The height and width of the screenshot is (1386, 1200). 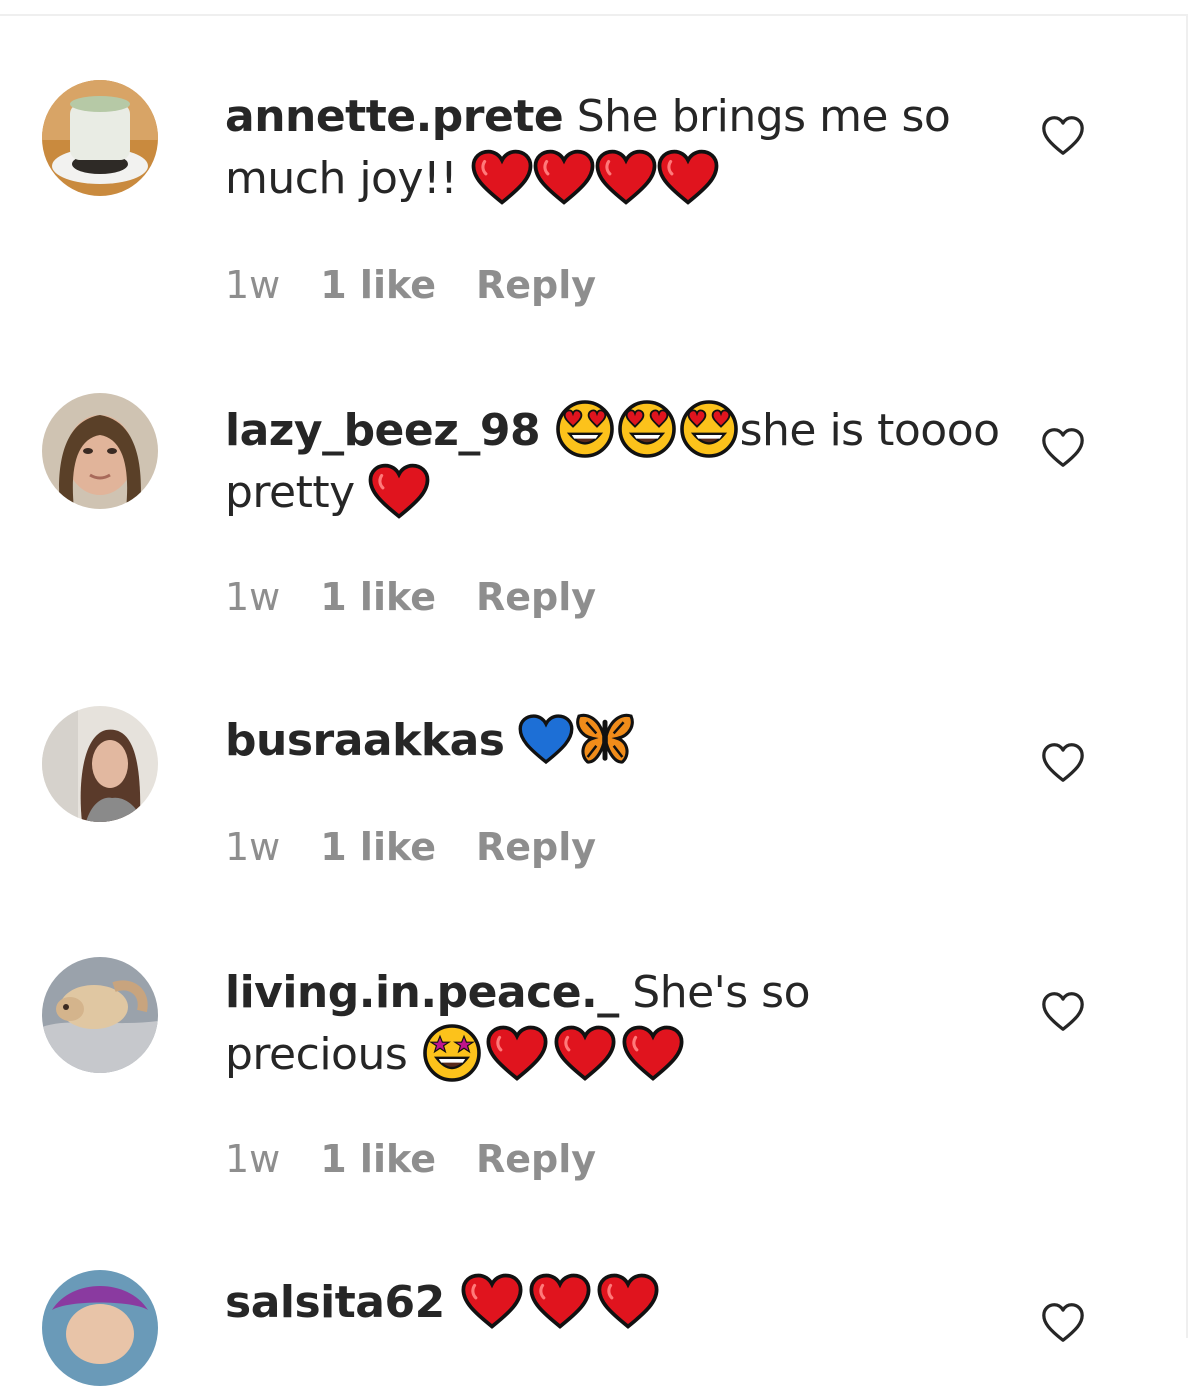 I want to click on top-divider, so click(x=594, y=15).